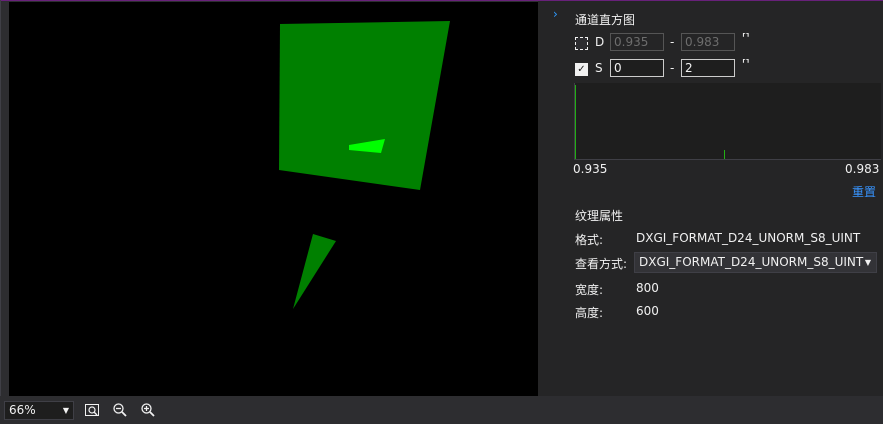 This screenshot has width=883, height=424. I want to click on zoom-select: 66% ▼, so click(39, 410).